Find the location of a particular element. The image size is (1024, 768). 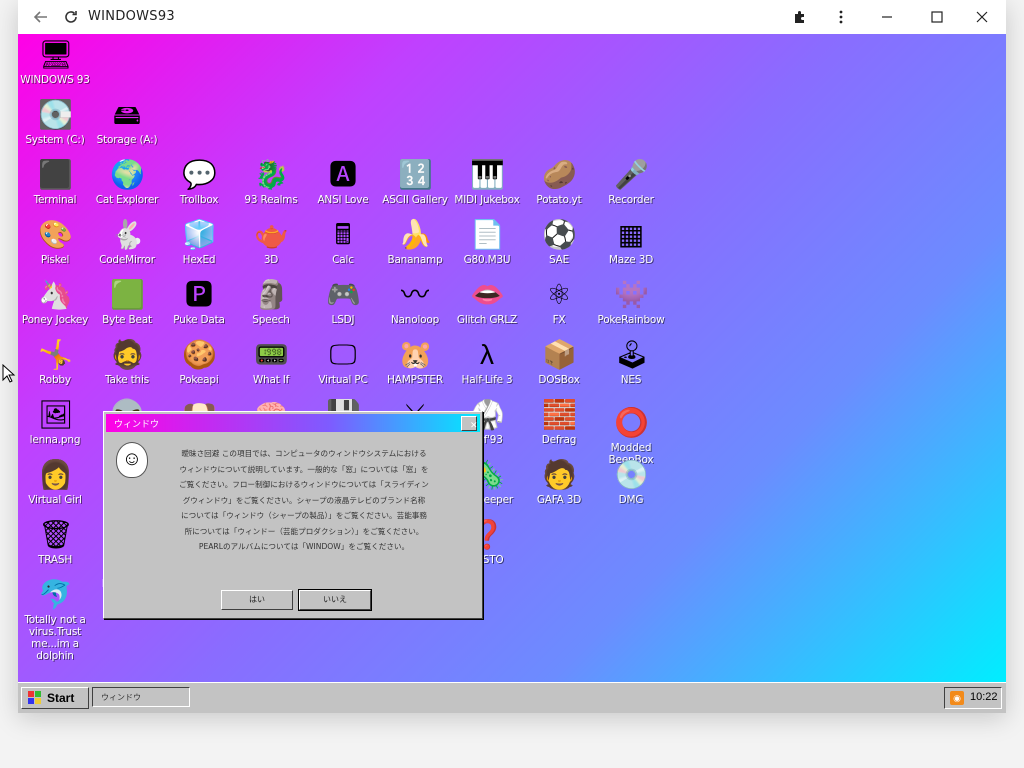

desktop-icon-label: MIDI Jukebox is located at coordinates (487, 200).